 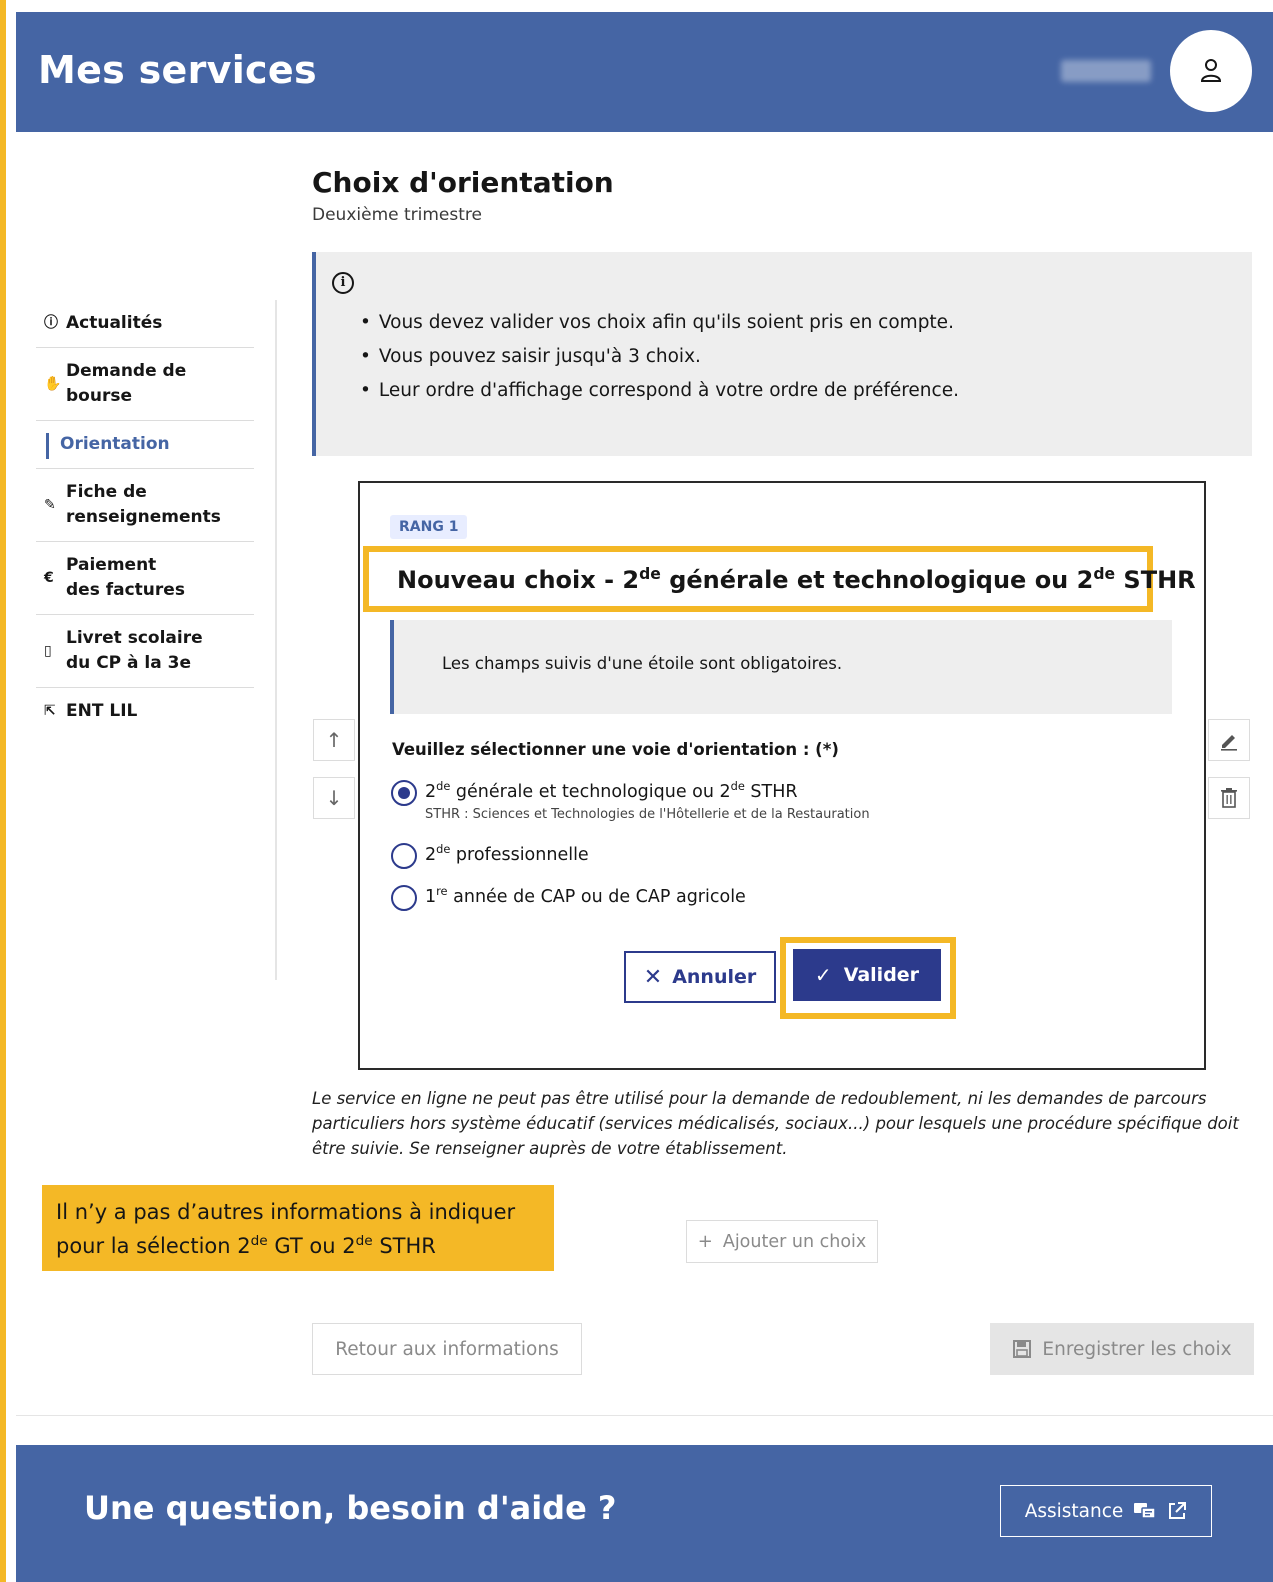 I want to click on move-up-button: ↑, so click(x=334, y=740).